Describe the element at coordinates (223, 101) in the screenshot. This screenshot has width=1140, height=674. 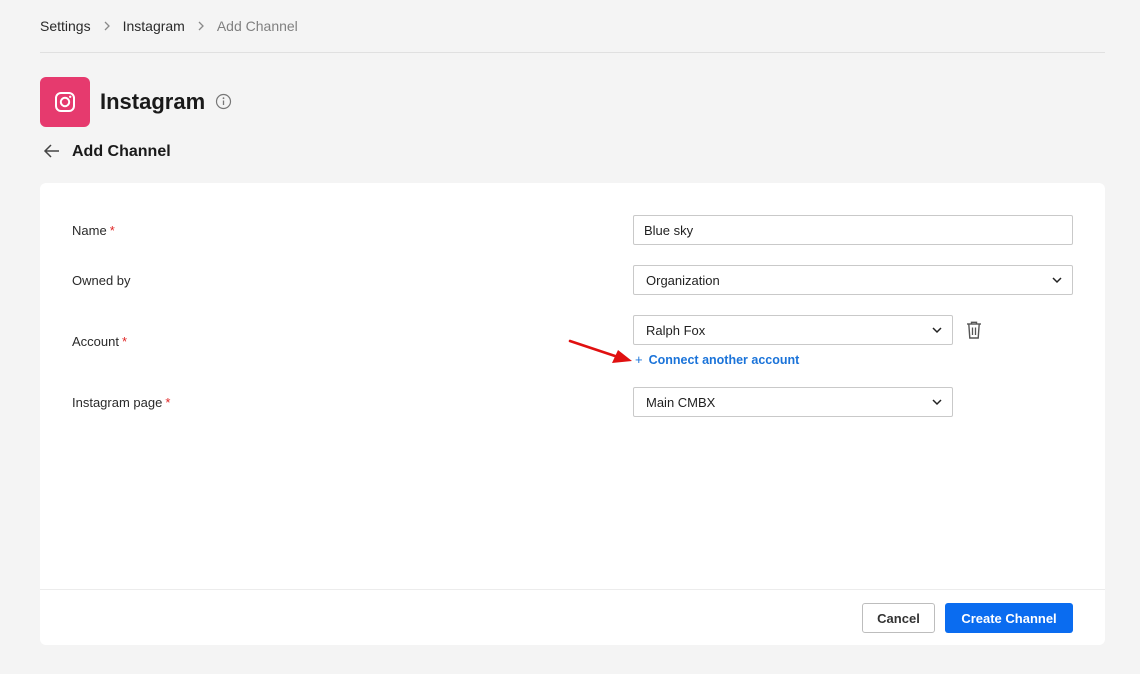
I see `info-icon` at that location.